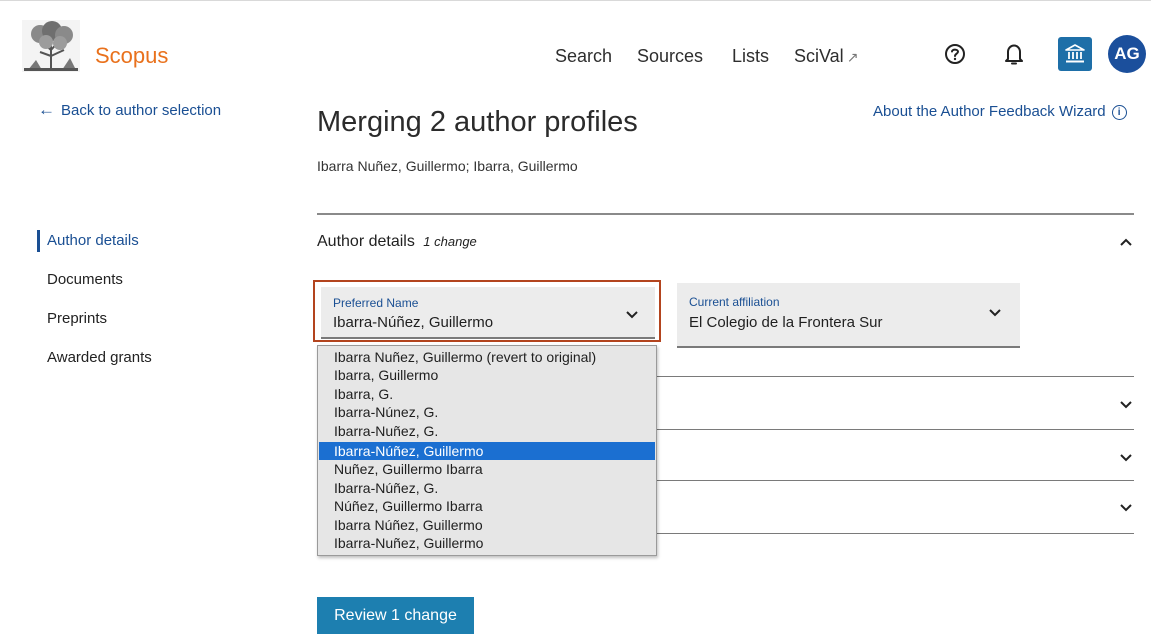 This screenshot has height=634, width=1151. I want to click on avatar: AG, so click(1127, 54).